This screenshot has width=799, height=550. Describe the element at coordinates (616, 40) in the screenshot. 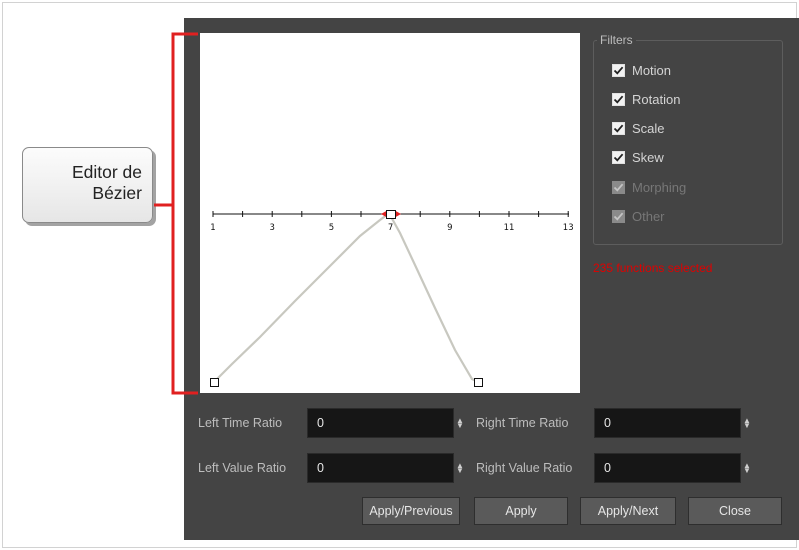

I see `filters-title: Filters` at that location.